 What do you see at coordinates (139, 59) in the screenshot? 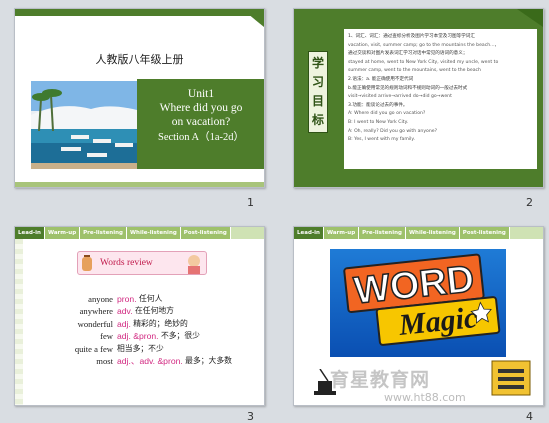
I see `textbook-label: 人教版八年级上册` at bounding box center [139, 59].